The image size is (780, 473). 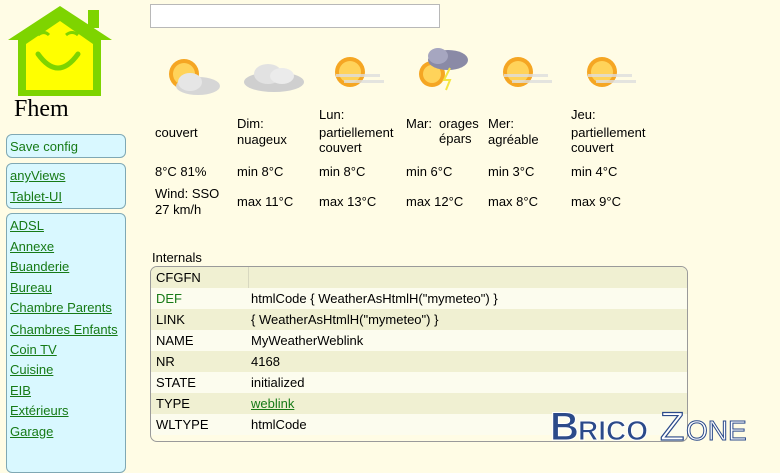 I want to click on svg-text: Z, so click(x=672, y=426).